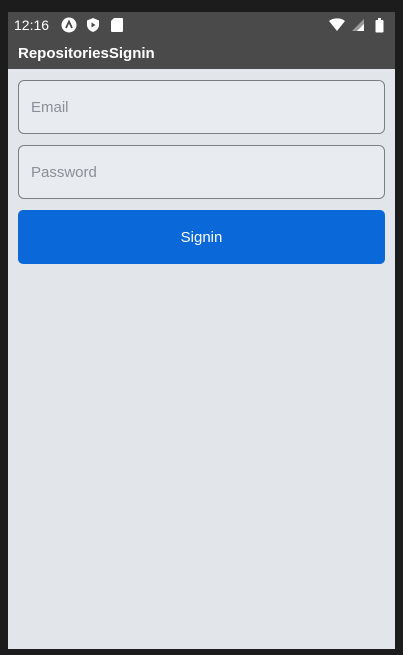 The height and width of the screenshot is (655, 403). I want to click on page-title: RepositoriesSignin, so click(86, 53).